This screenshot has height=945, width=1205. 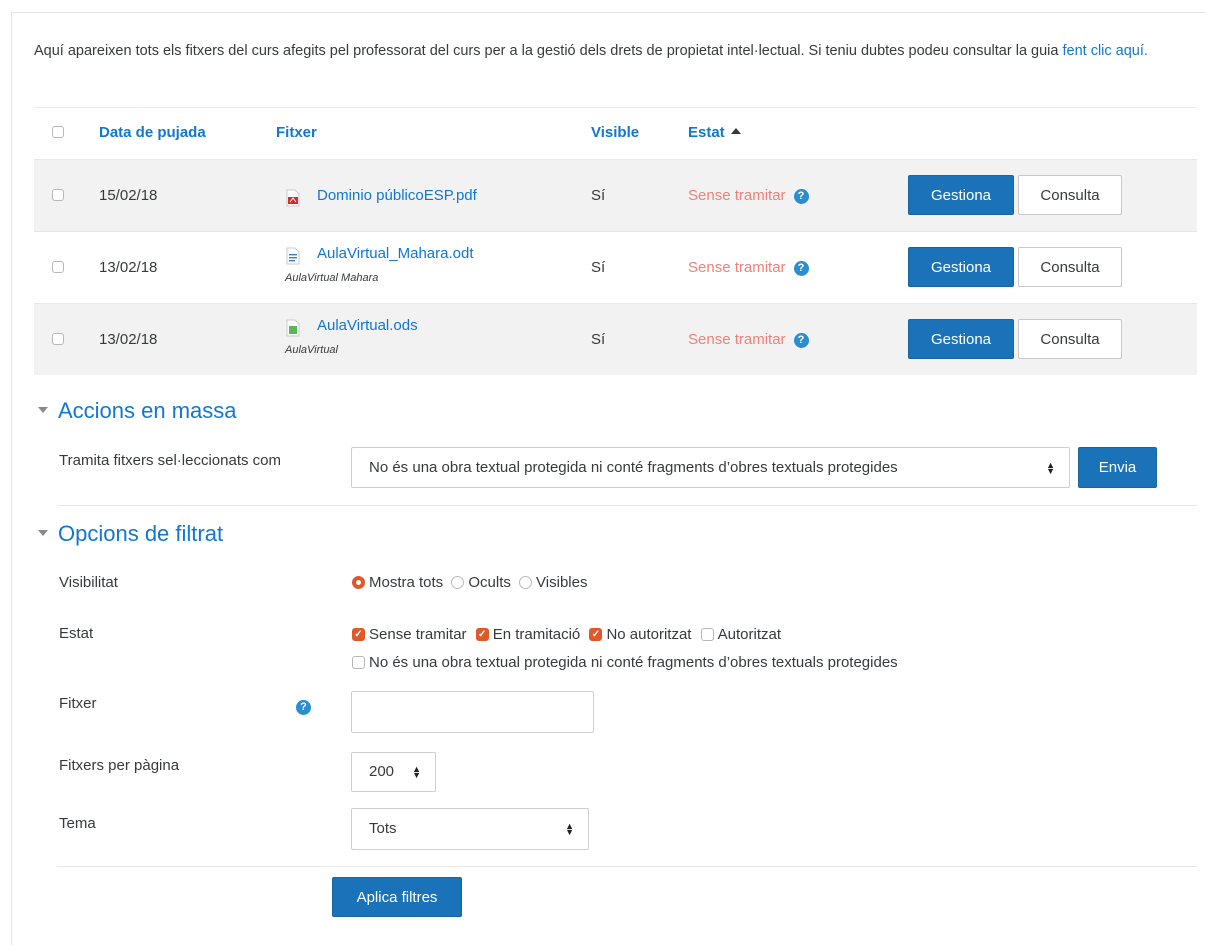 I want to click on visibility-options: Mostra tots Ocults Visibles, so click(x=469, y=582).